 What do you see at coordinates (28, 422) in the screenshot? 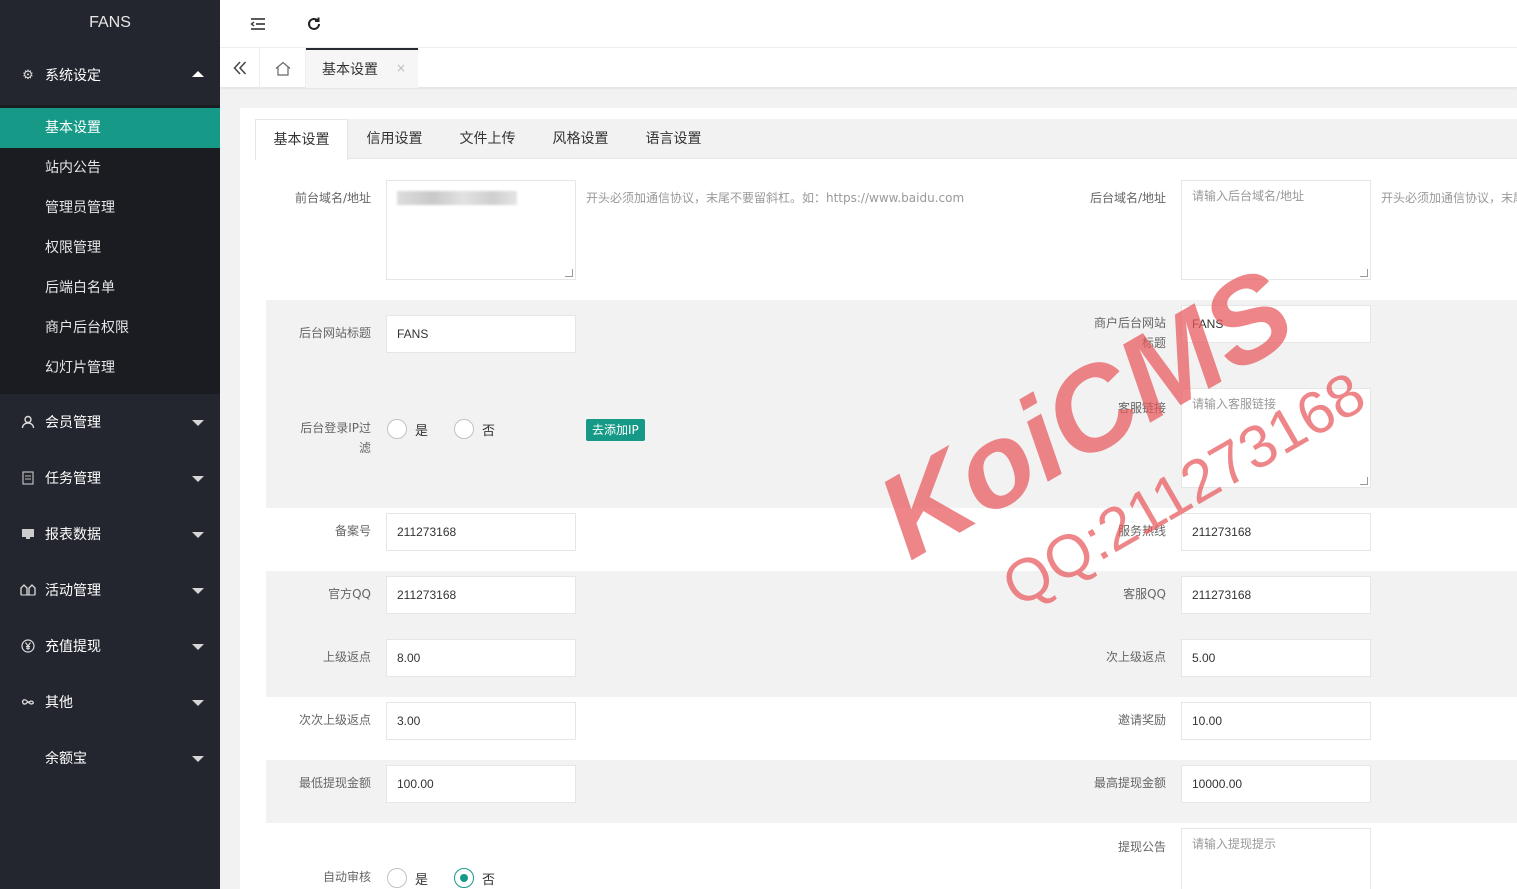
I see `user-icon` at bounding box center [28, 422].